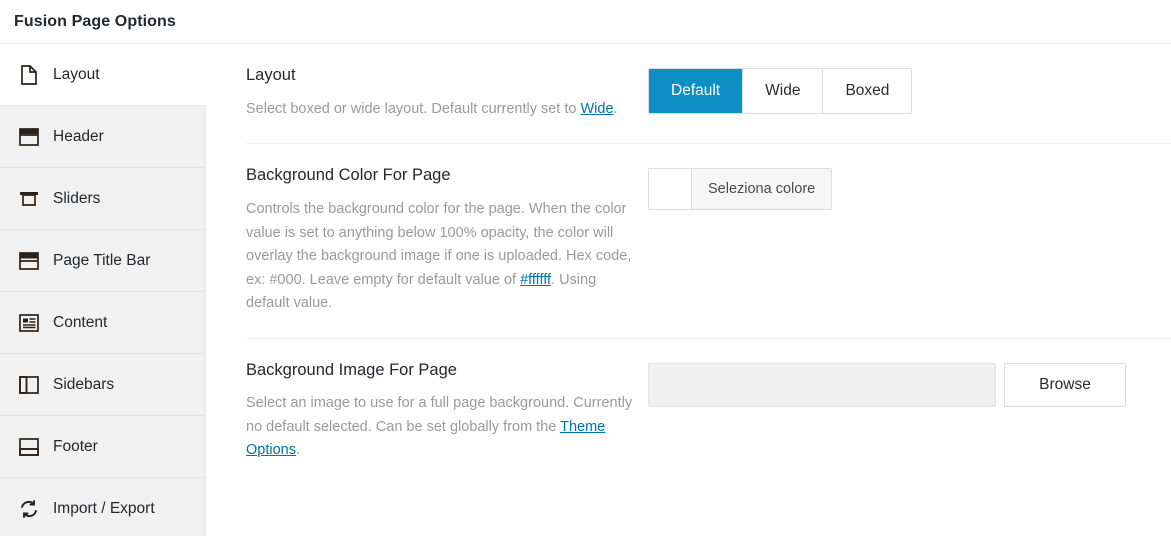  What do you see at coordinates (80, 322) in the screenshot?
I see `sidebar-item-label: Content` at bounding box center [80, 322].